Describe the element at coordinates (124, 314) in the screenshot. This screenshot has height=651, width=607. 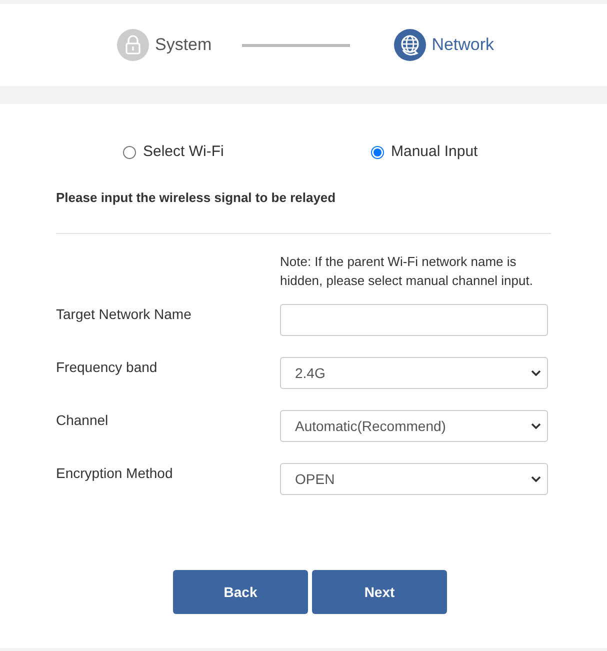
I see `field-label: Target Network Name` at that location.